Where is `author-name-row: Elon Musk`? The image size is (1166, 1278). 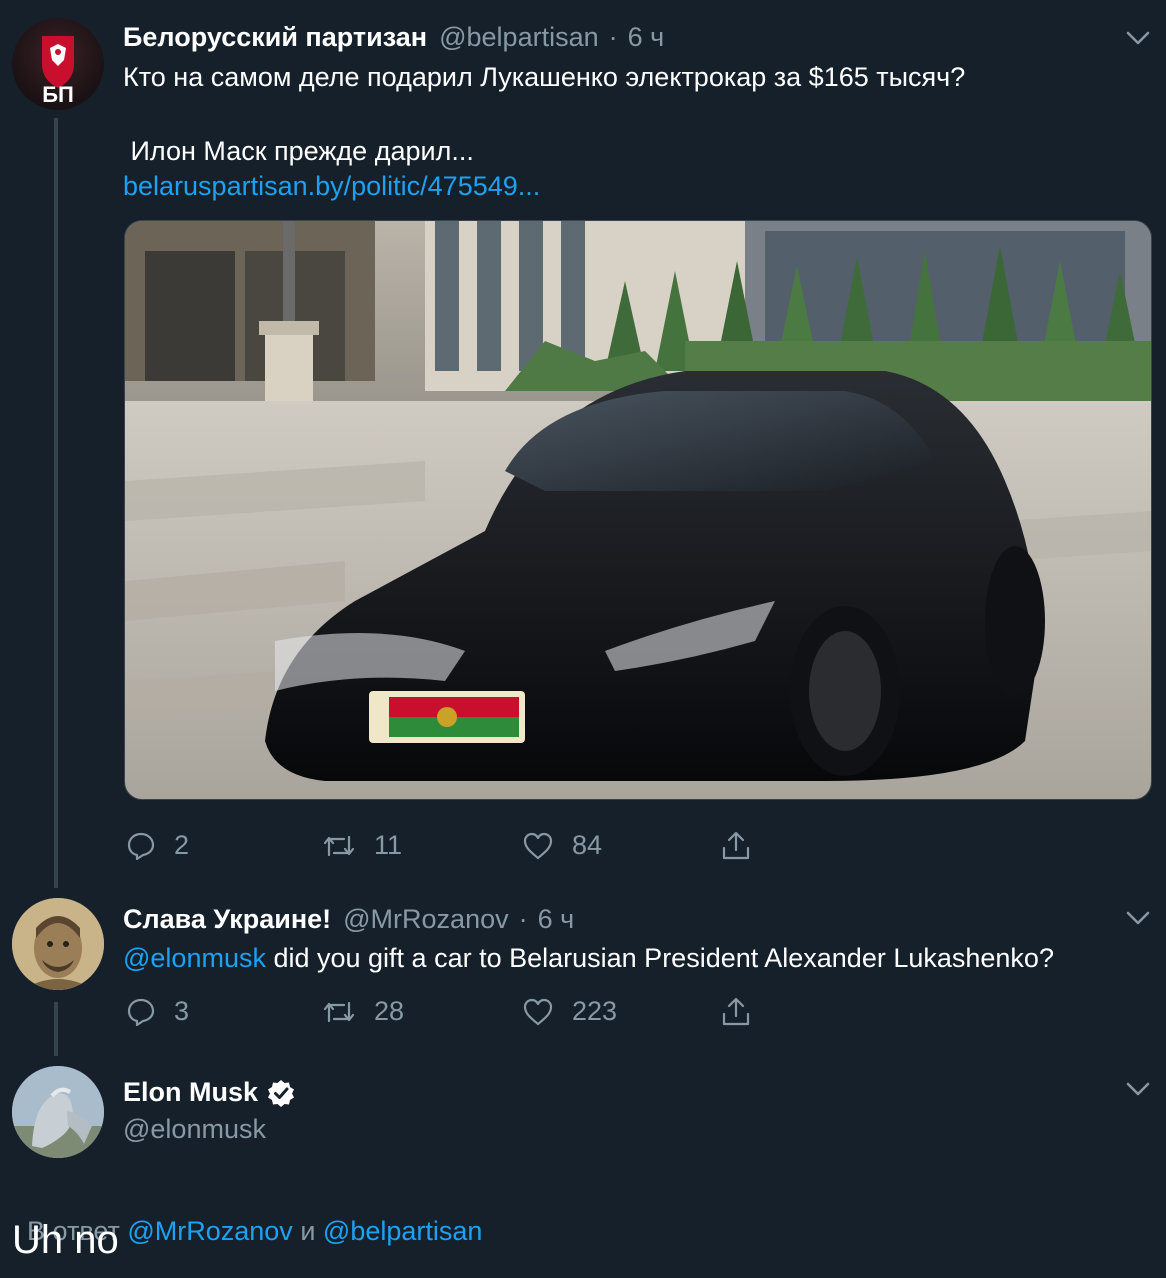
author-name-row: Elon Musk is located at coordinates (209, 1092).